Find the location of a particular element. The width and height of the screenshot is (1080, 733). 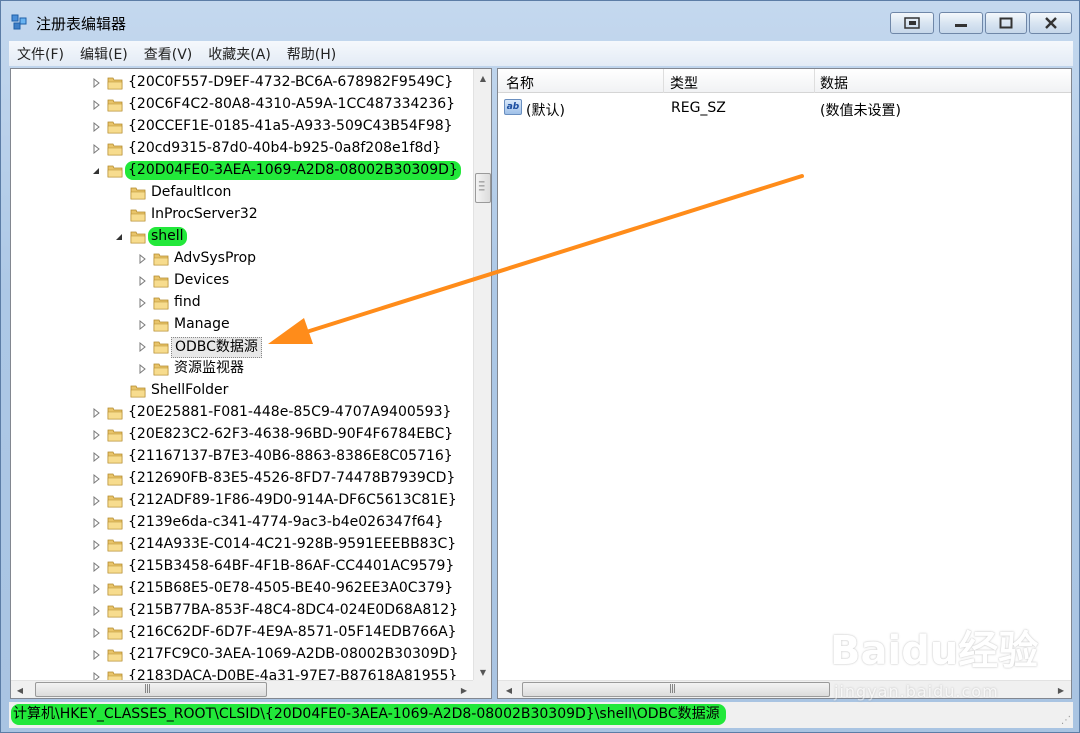

tree-node-label: AdvSysProp is located at coordinates (215, 258).